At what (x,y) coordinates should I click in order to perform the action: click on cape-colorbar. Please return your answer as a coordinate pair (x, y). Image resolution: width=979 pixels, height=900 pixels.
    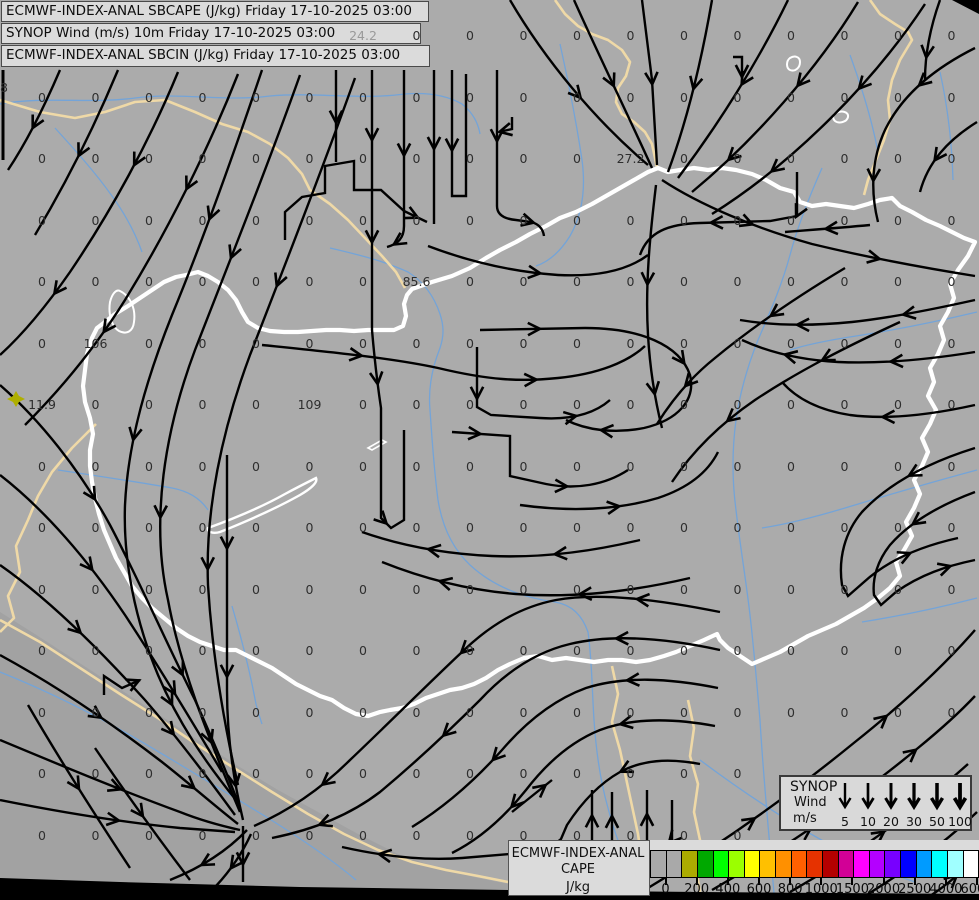
    Looking at the image, I should click on (814, 864).